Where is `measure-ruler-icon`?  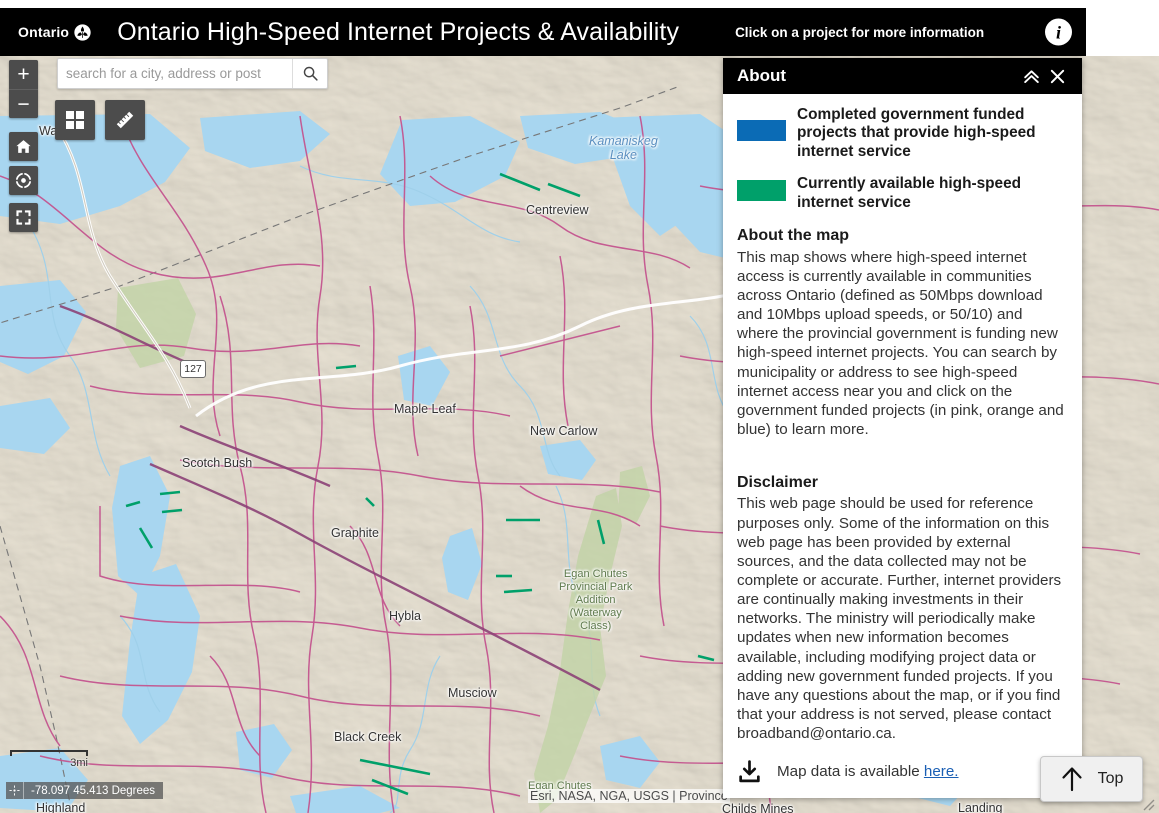 measure-ruler-icon is located at coordinates (125, 120).